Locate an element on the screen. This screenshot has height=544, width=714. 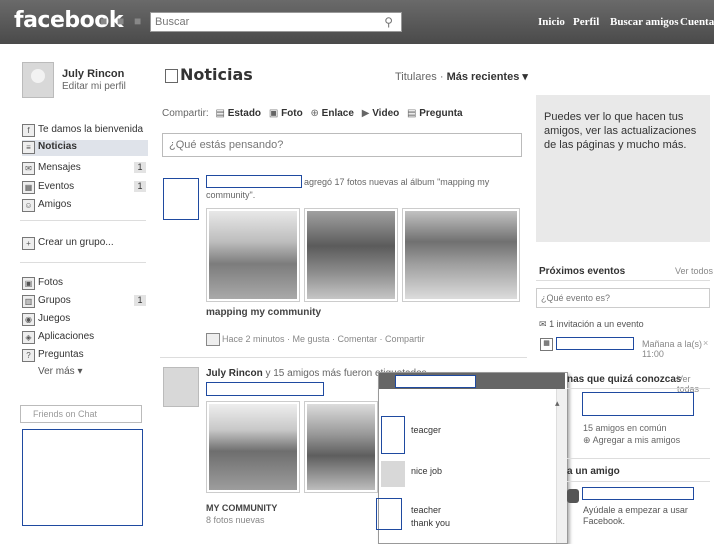
status-input: ¿Qué estás pensando? is located at coordinates (342, 145).